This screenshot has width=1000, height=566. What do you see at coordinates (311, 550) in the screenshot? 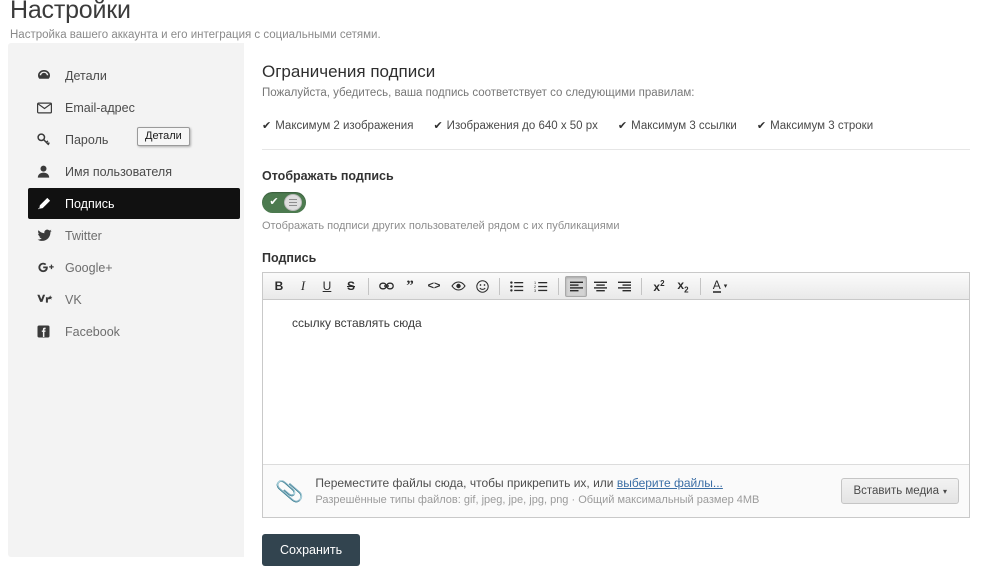
I see `save-button: Сохранить` at bounding box center [311, 550].